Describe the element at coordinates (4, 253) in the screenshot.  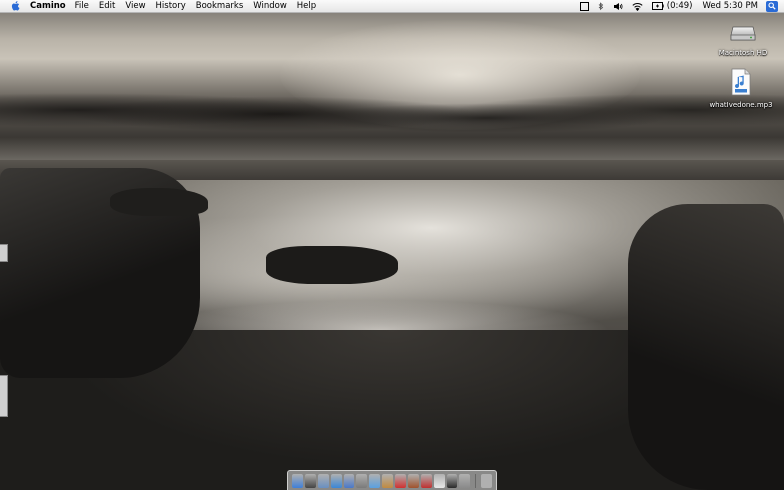
I see `left-edge-drawer-handle` at that location.